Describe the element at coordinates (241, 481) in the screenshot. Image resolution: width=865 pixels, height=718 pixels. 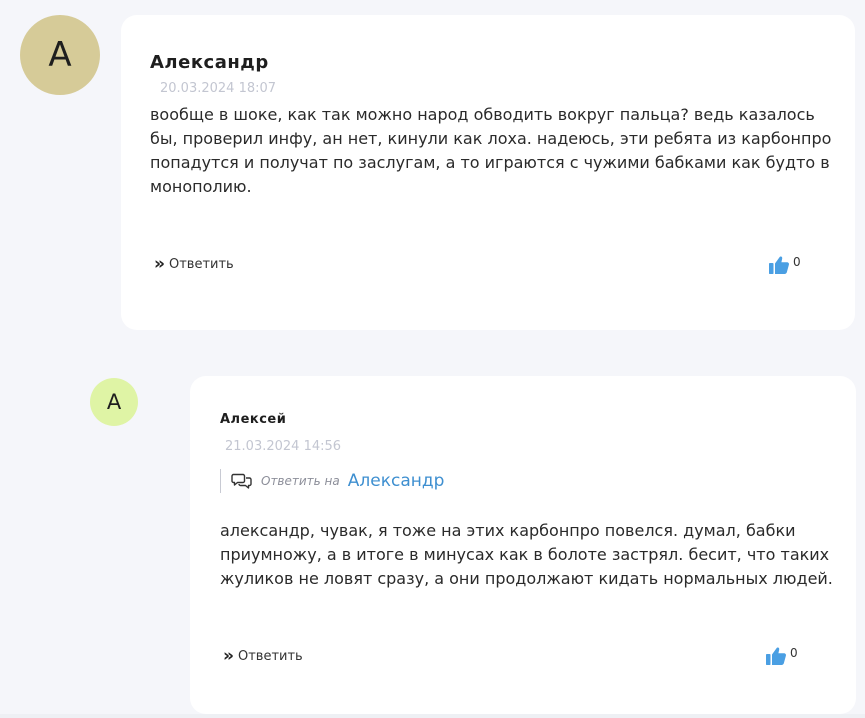
I see `chat-bubbles-icon` at that location.